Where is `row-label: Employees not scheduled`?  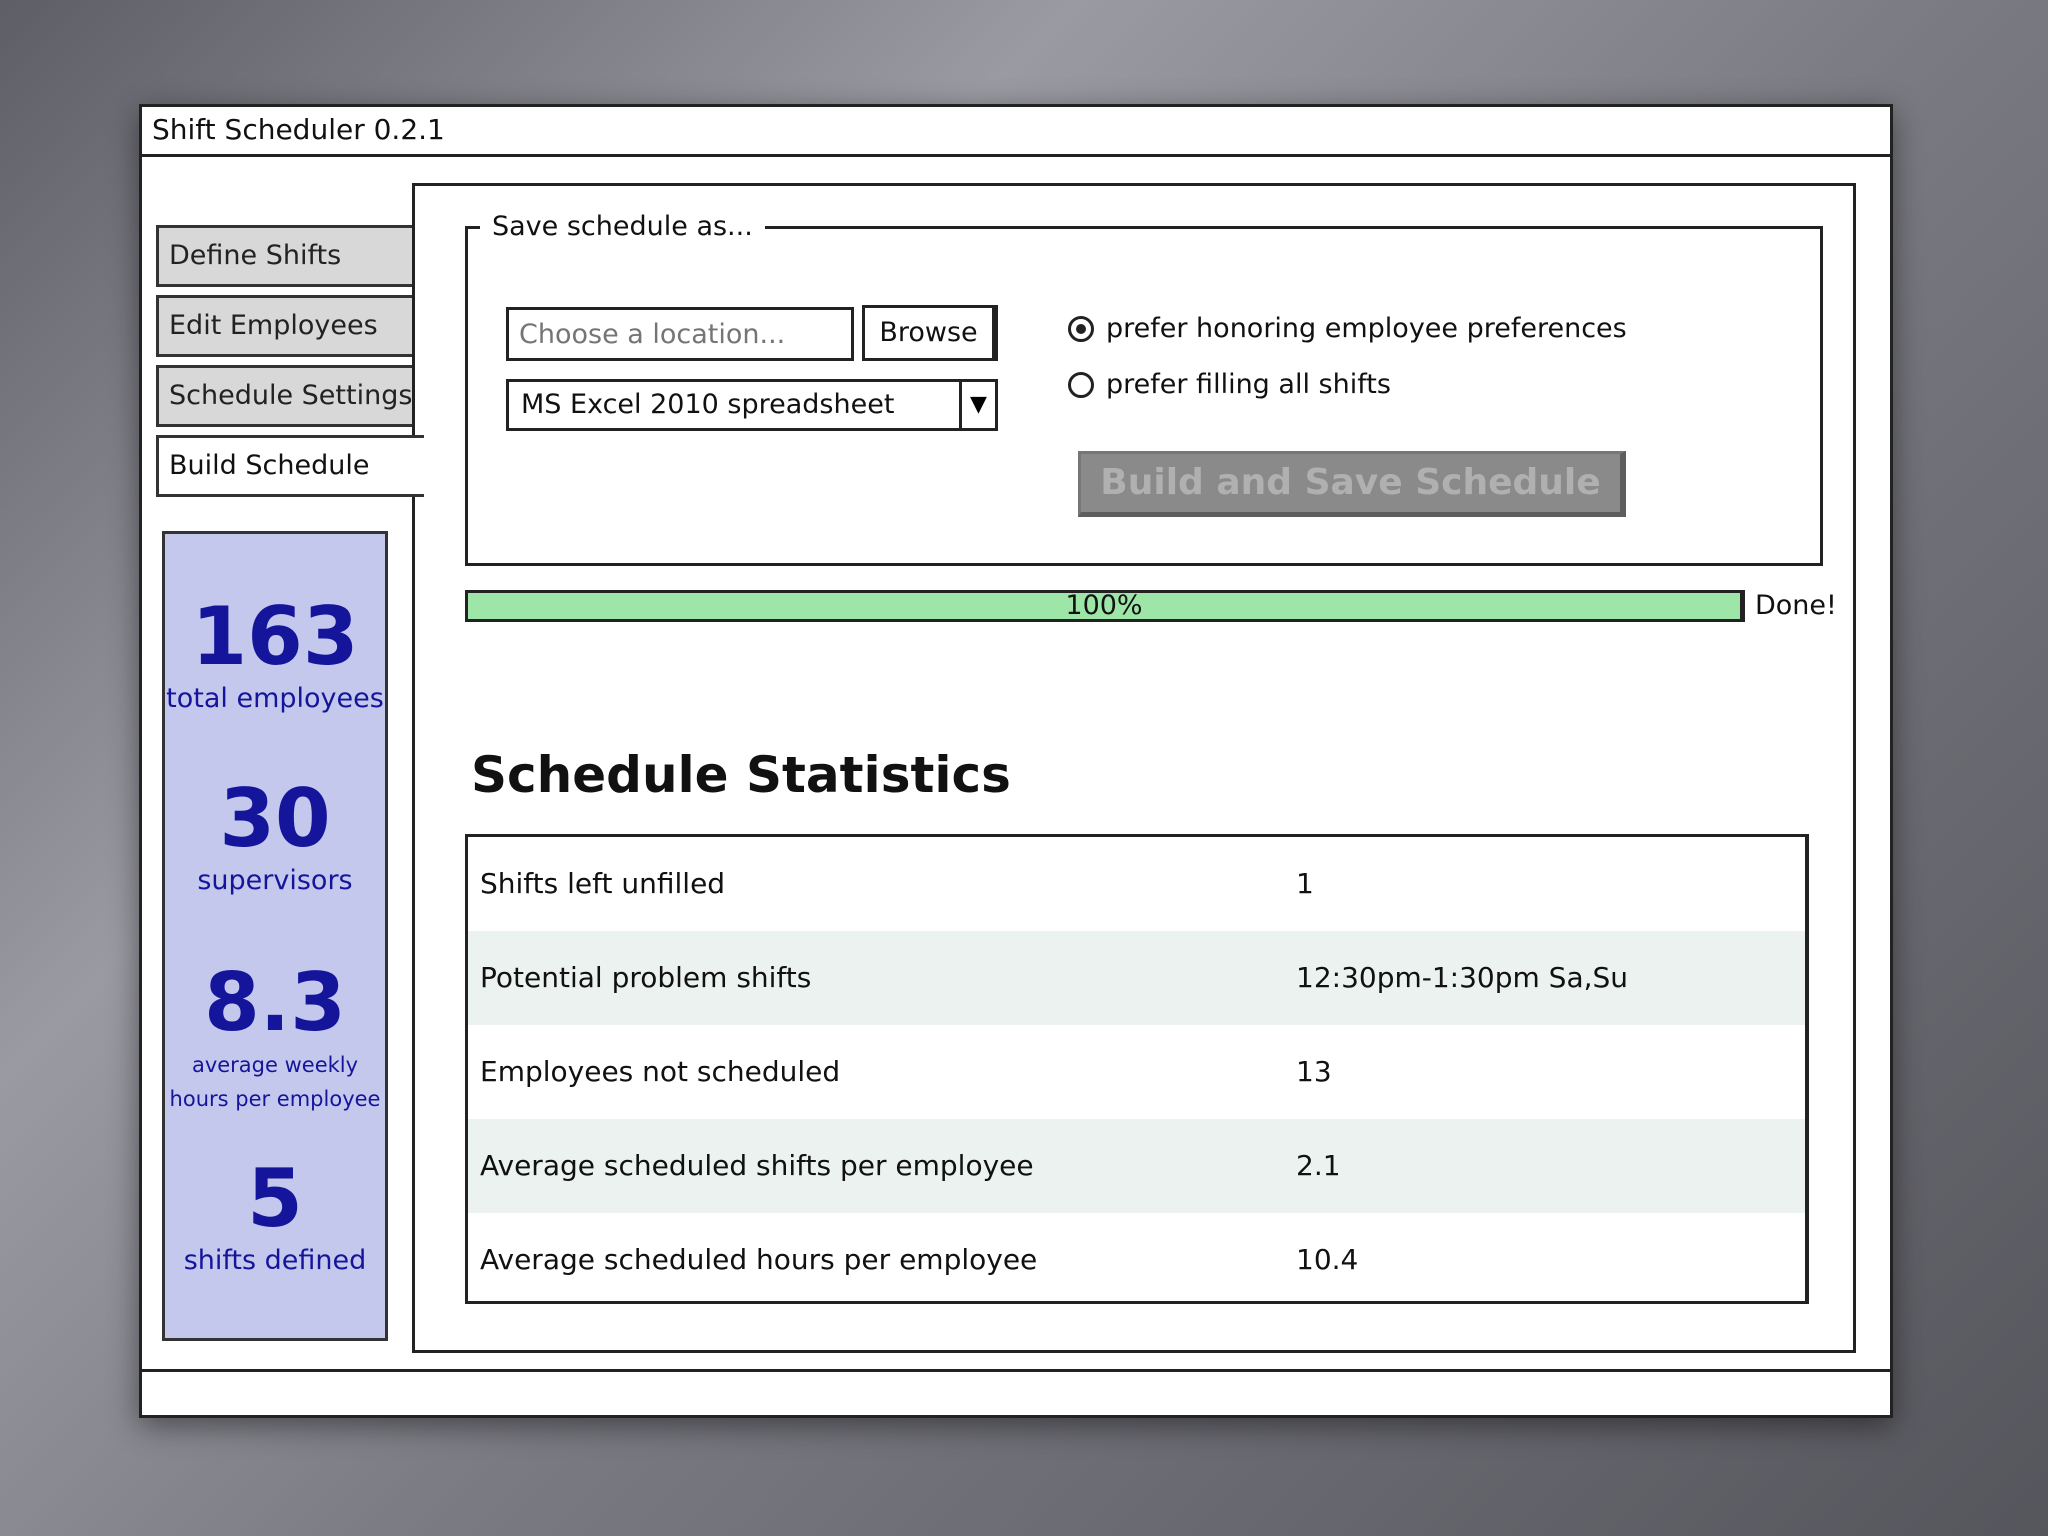 row-label: Employees not scheduled is located at coordinates (660, 1071).